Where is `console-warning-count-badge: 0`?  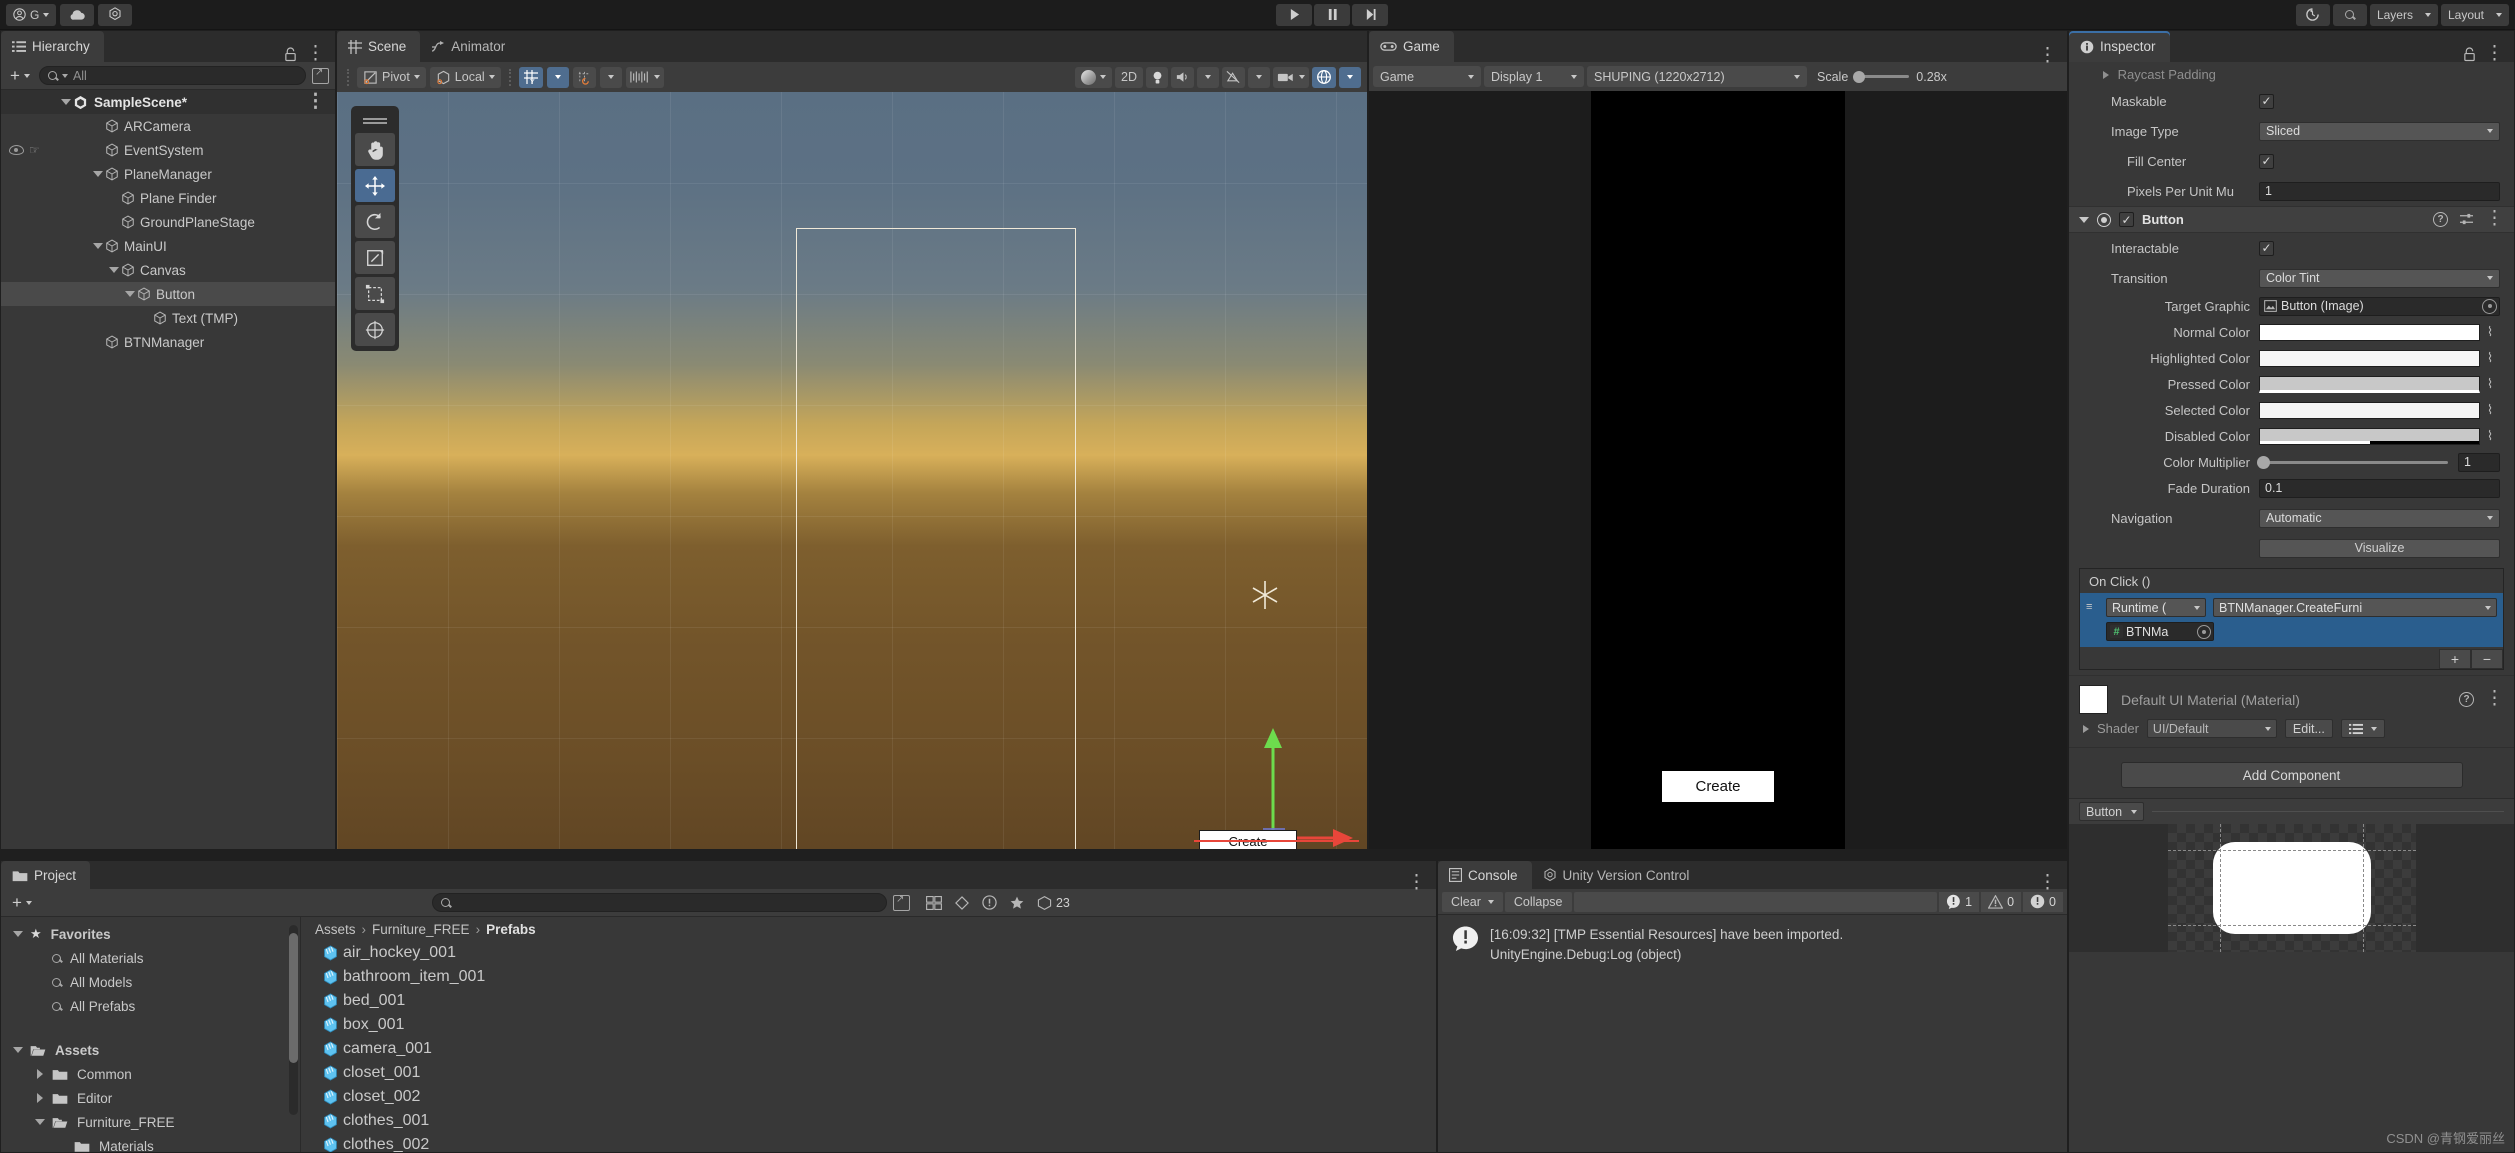 console-warning-count-badge: 0 is located at coordinates (2001, 901).